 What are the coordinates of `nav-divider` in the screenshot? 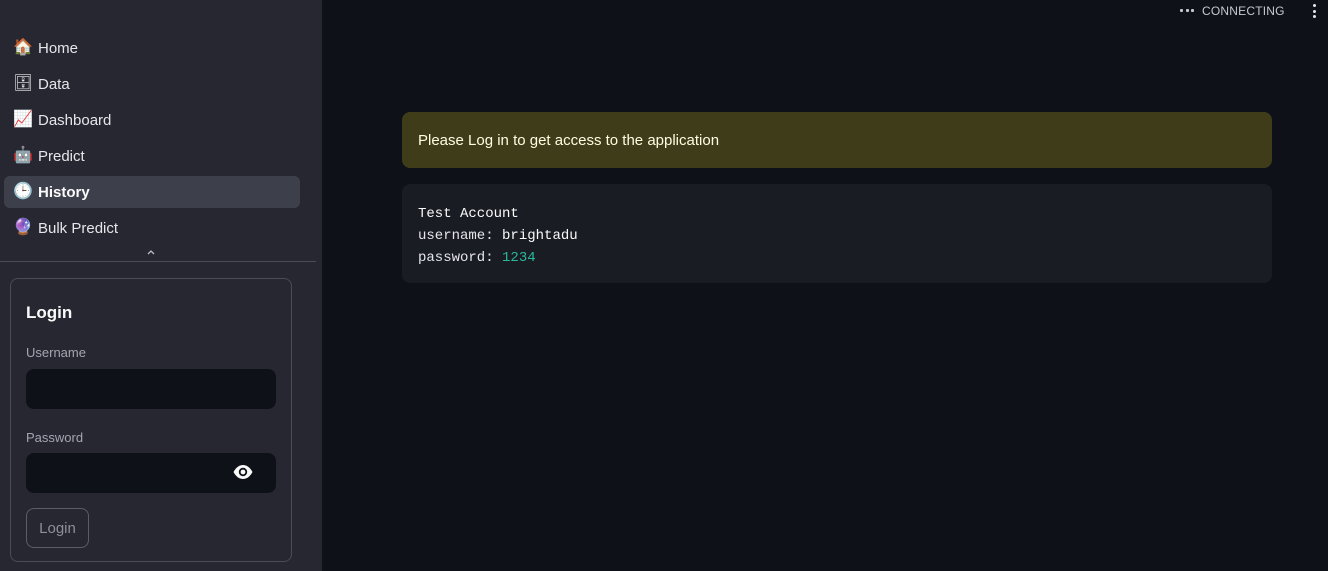 It's located at (158, 261).